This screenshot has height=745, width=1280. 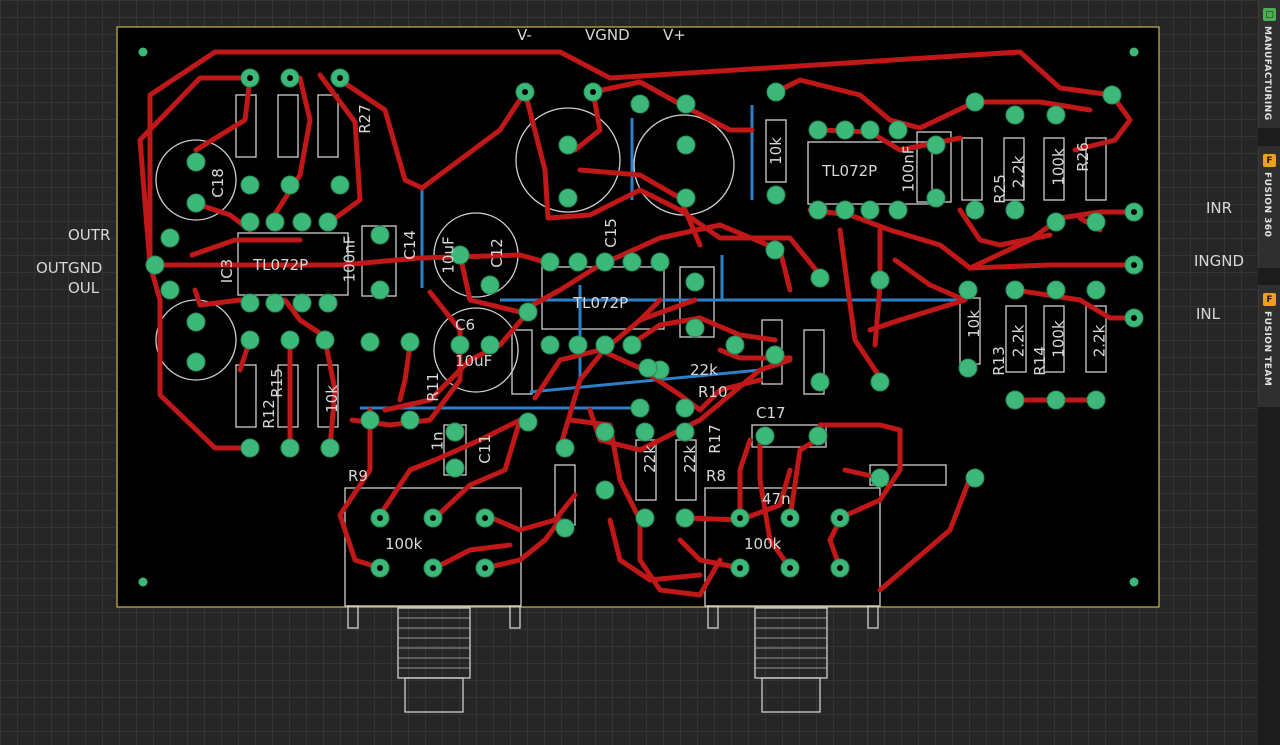 I want to click on label-val-1n: 1n, so click(x=437, y=441).